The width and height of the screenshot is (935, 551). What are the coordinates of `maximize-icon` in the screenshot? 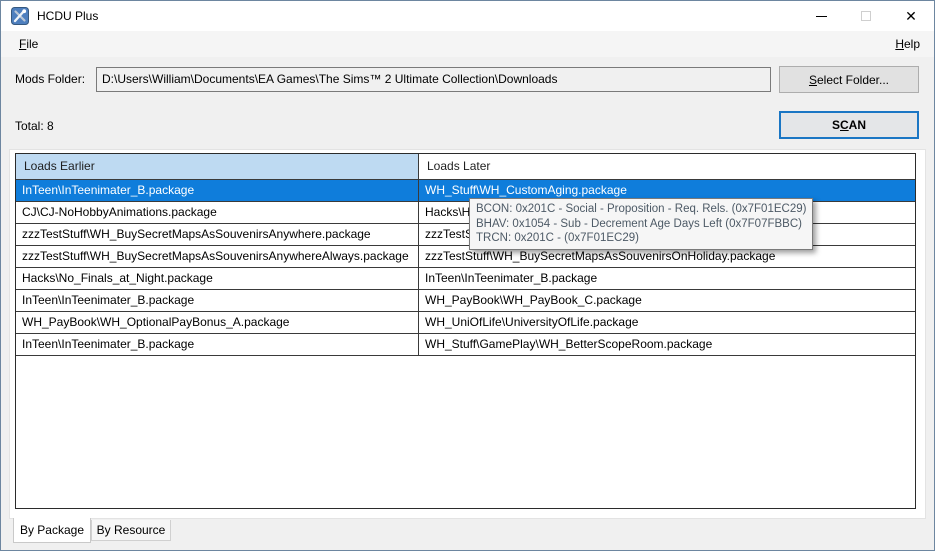 It's located at (866, 16).